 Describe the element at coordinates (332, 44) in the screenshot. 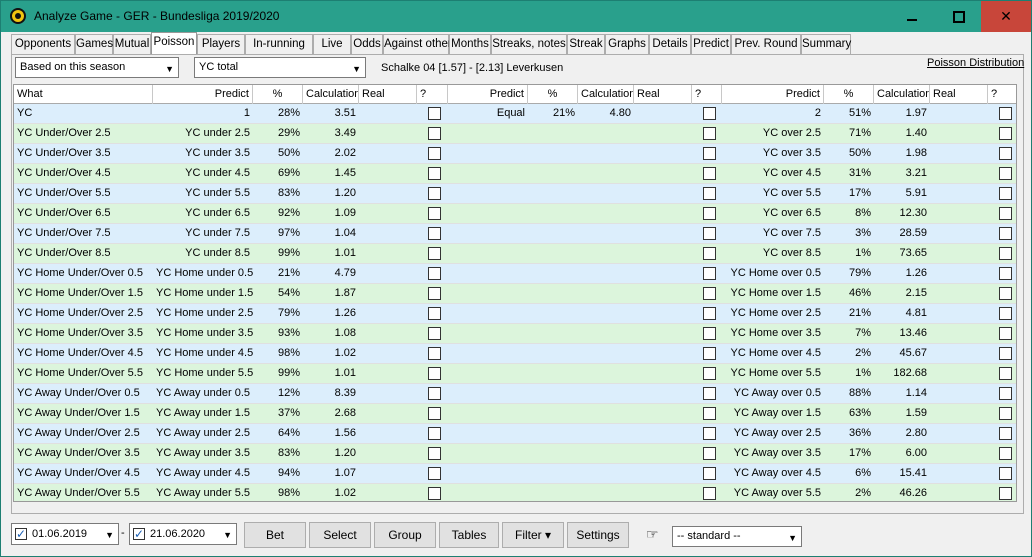

I see `tab-live: Live` at that location.